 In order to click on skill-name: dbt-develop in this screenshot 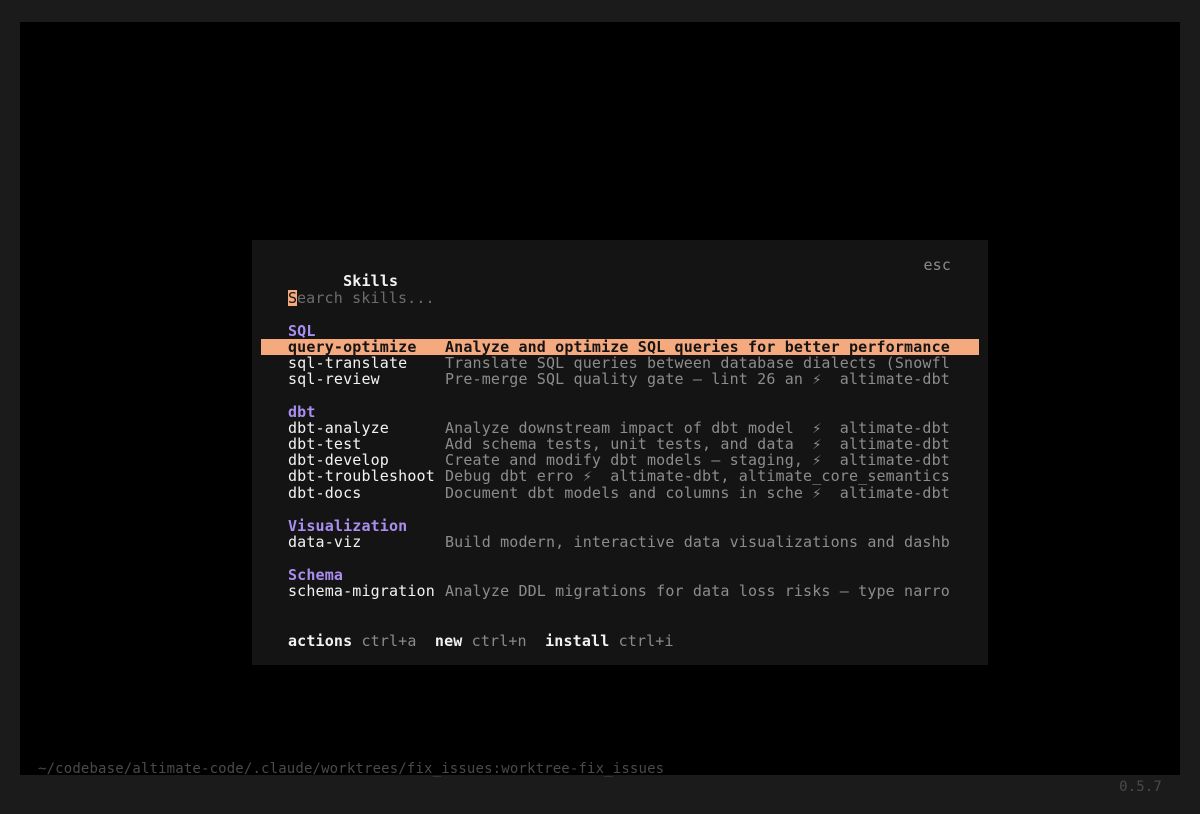, I will do `click(338, 460)`.